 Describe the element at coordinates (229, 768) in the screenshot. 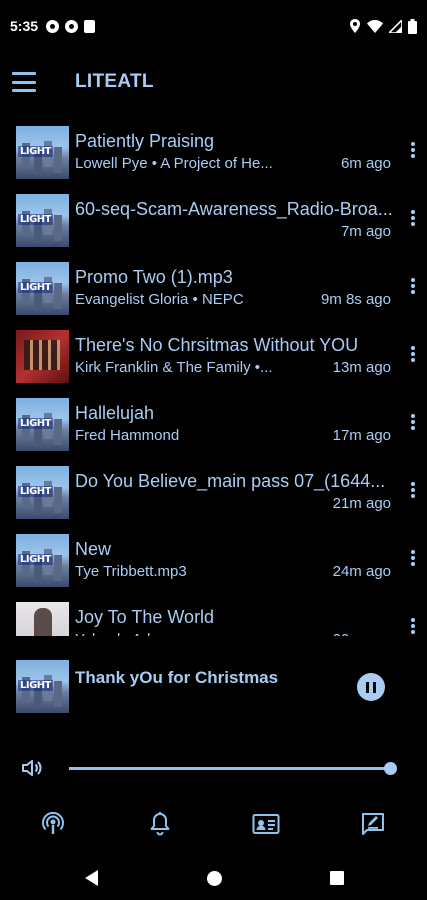

I see `volume-slider` at that location.